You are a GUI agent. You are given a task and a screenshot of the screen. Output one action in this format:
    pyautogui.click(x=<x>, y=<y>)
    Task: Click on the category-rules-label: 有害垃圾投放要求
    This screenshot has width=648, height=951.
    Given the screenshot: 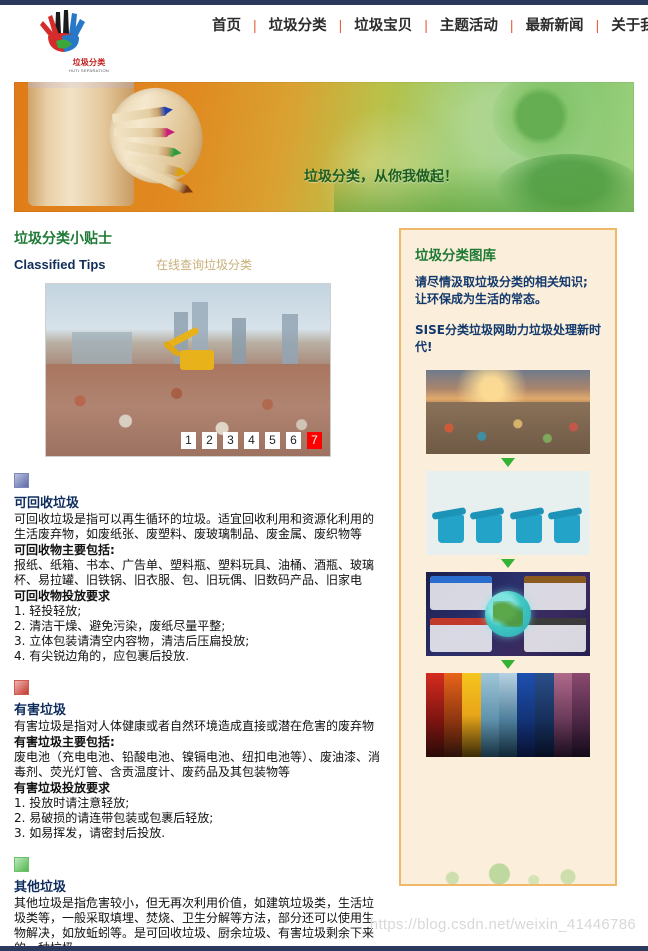 What is the action you would take?
    pyautogui.click(x=62, y=788)
    